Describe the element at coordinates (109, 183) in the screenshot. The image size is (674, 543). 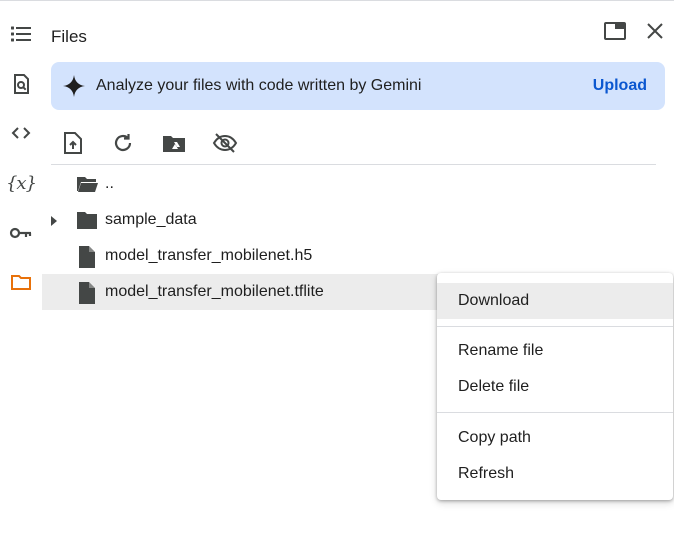
I see `tree-item-label: ..` at that location.